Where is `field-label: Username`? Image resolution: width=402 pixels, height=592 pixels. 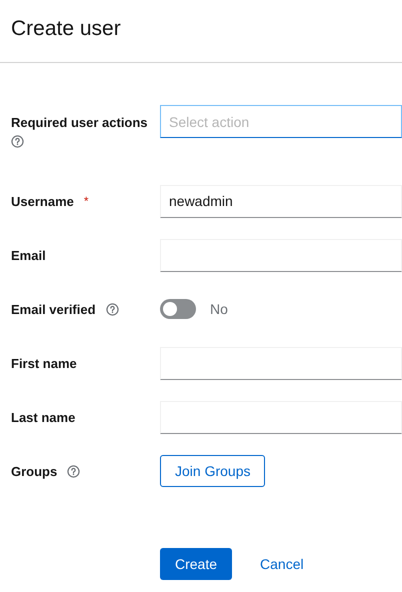
field-label: Username is located at coordinates (42, 201).